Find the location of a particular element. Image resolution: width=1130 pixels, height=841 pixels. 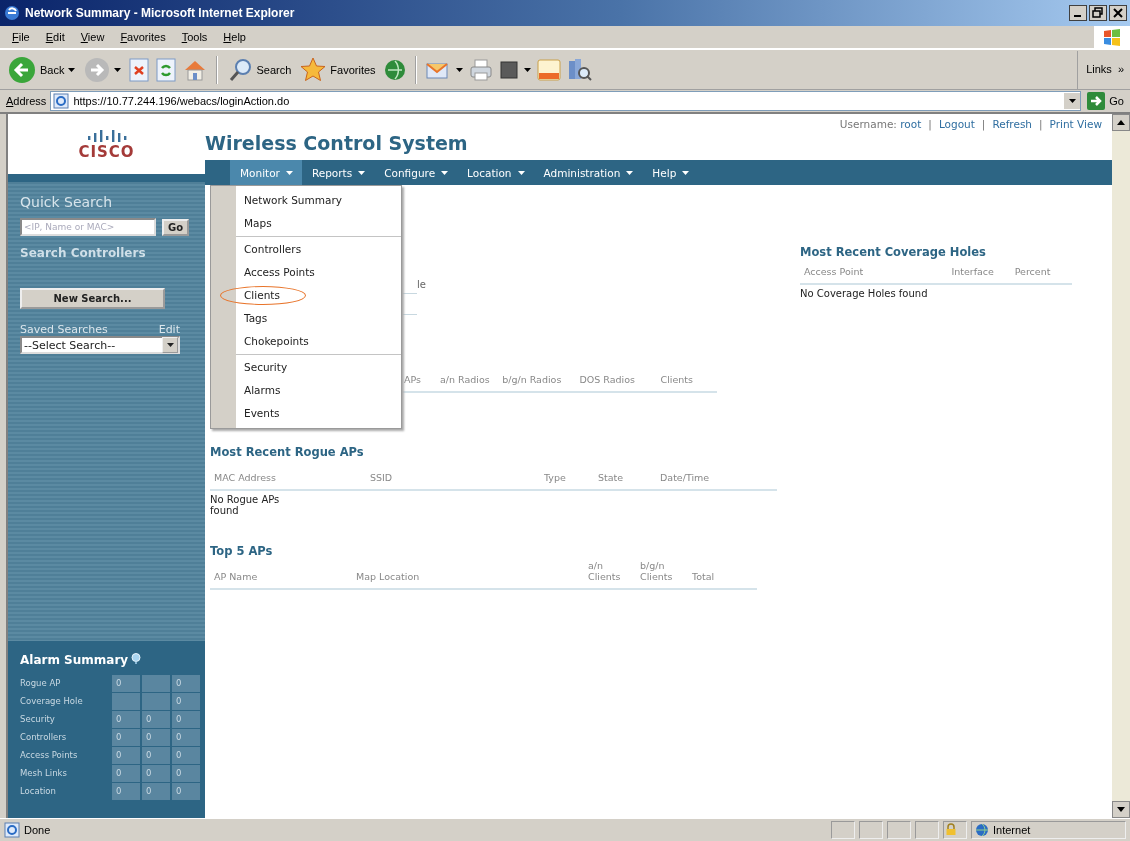

menu-item: Clients is located at coordinates (306, 295).